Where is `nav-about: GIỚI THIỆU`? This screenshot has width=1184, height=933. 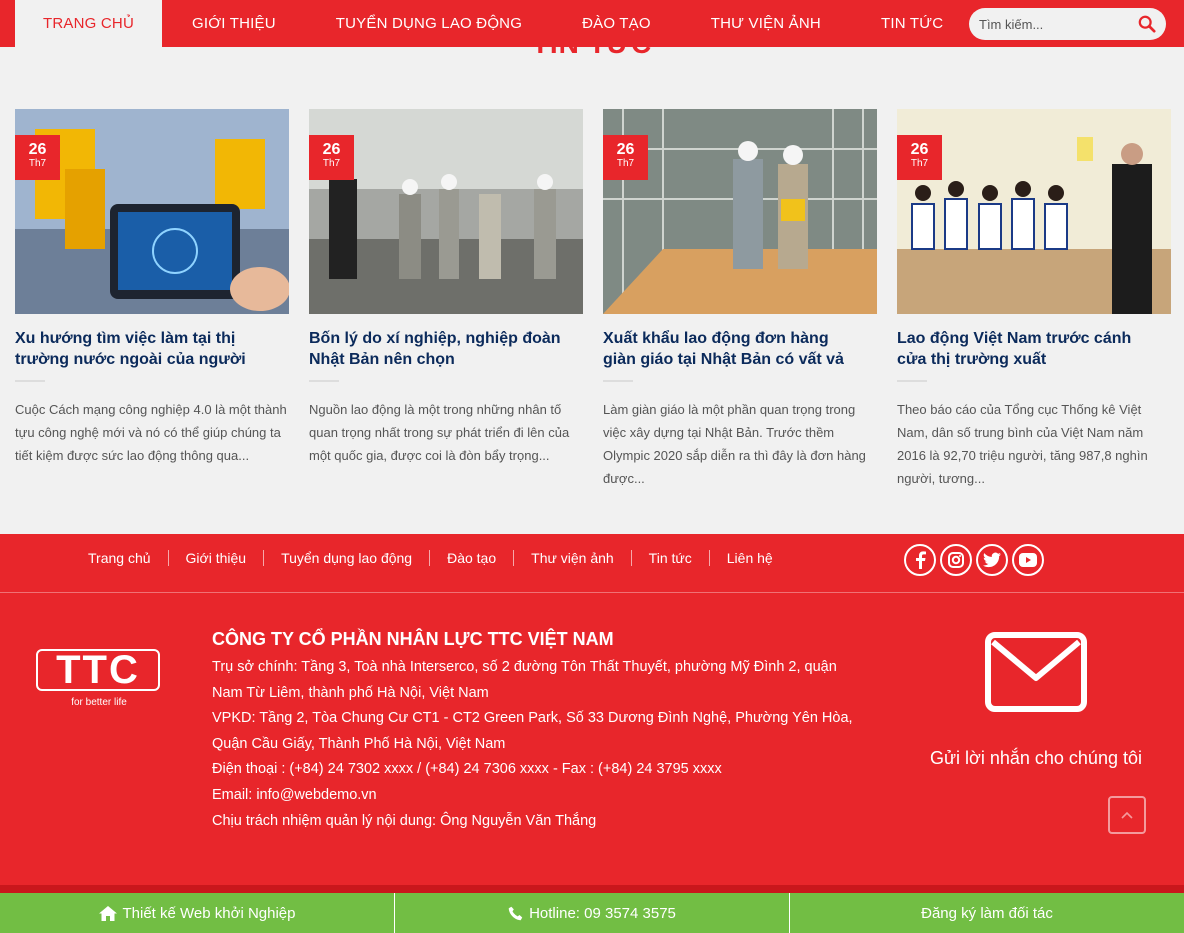
nav-about: GIỚI THIỆU is located at coordinates (234, 23).